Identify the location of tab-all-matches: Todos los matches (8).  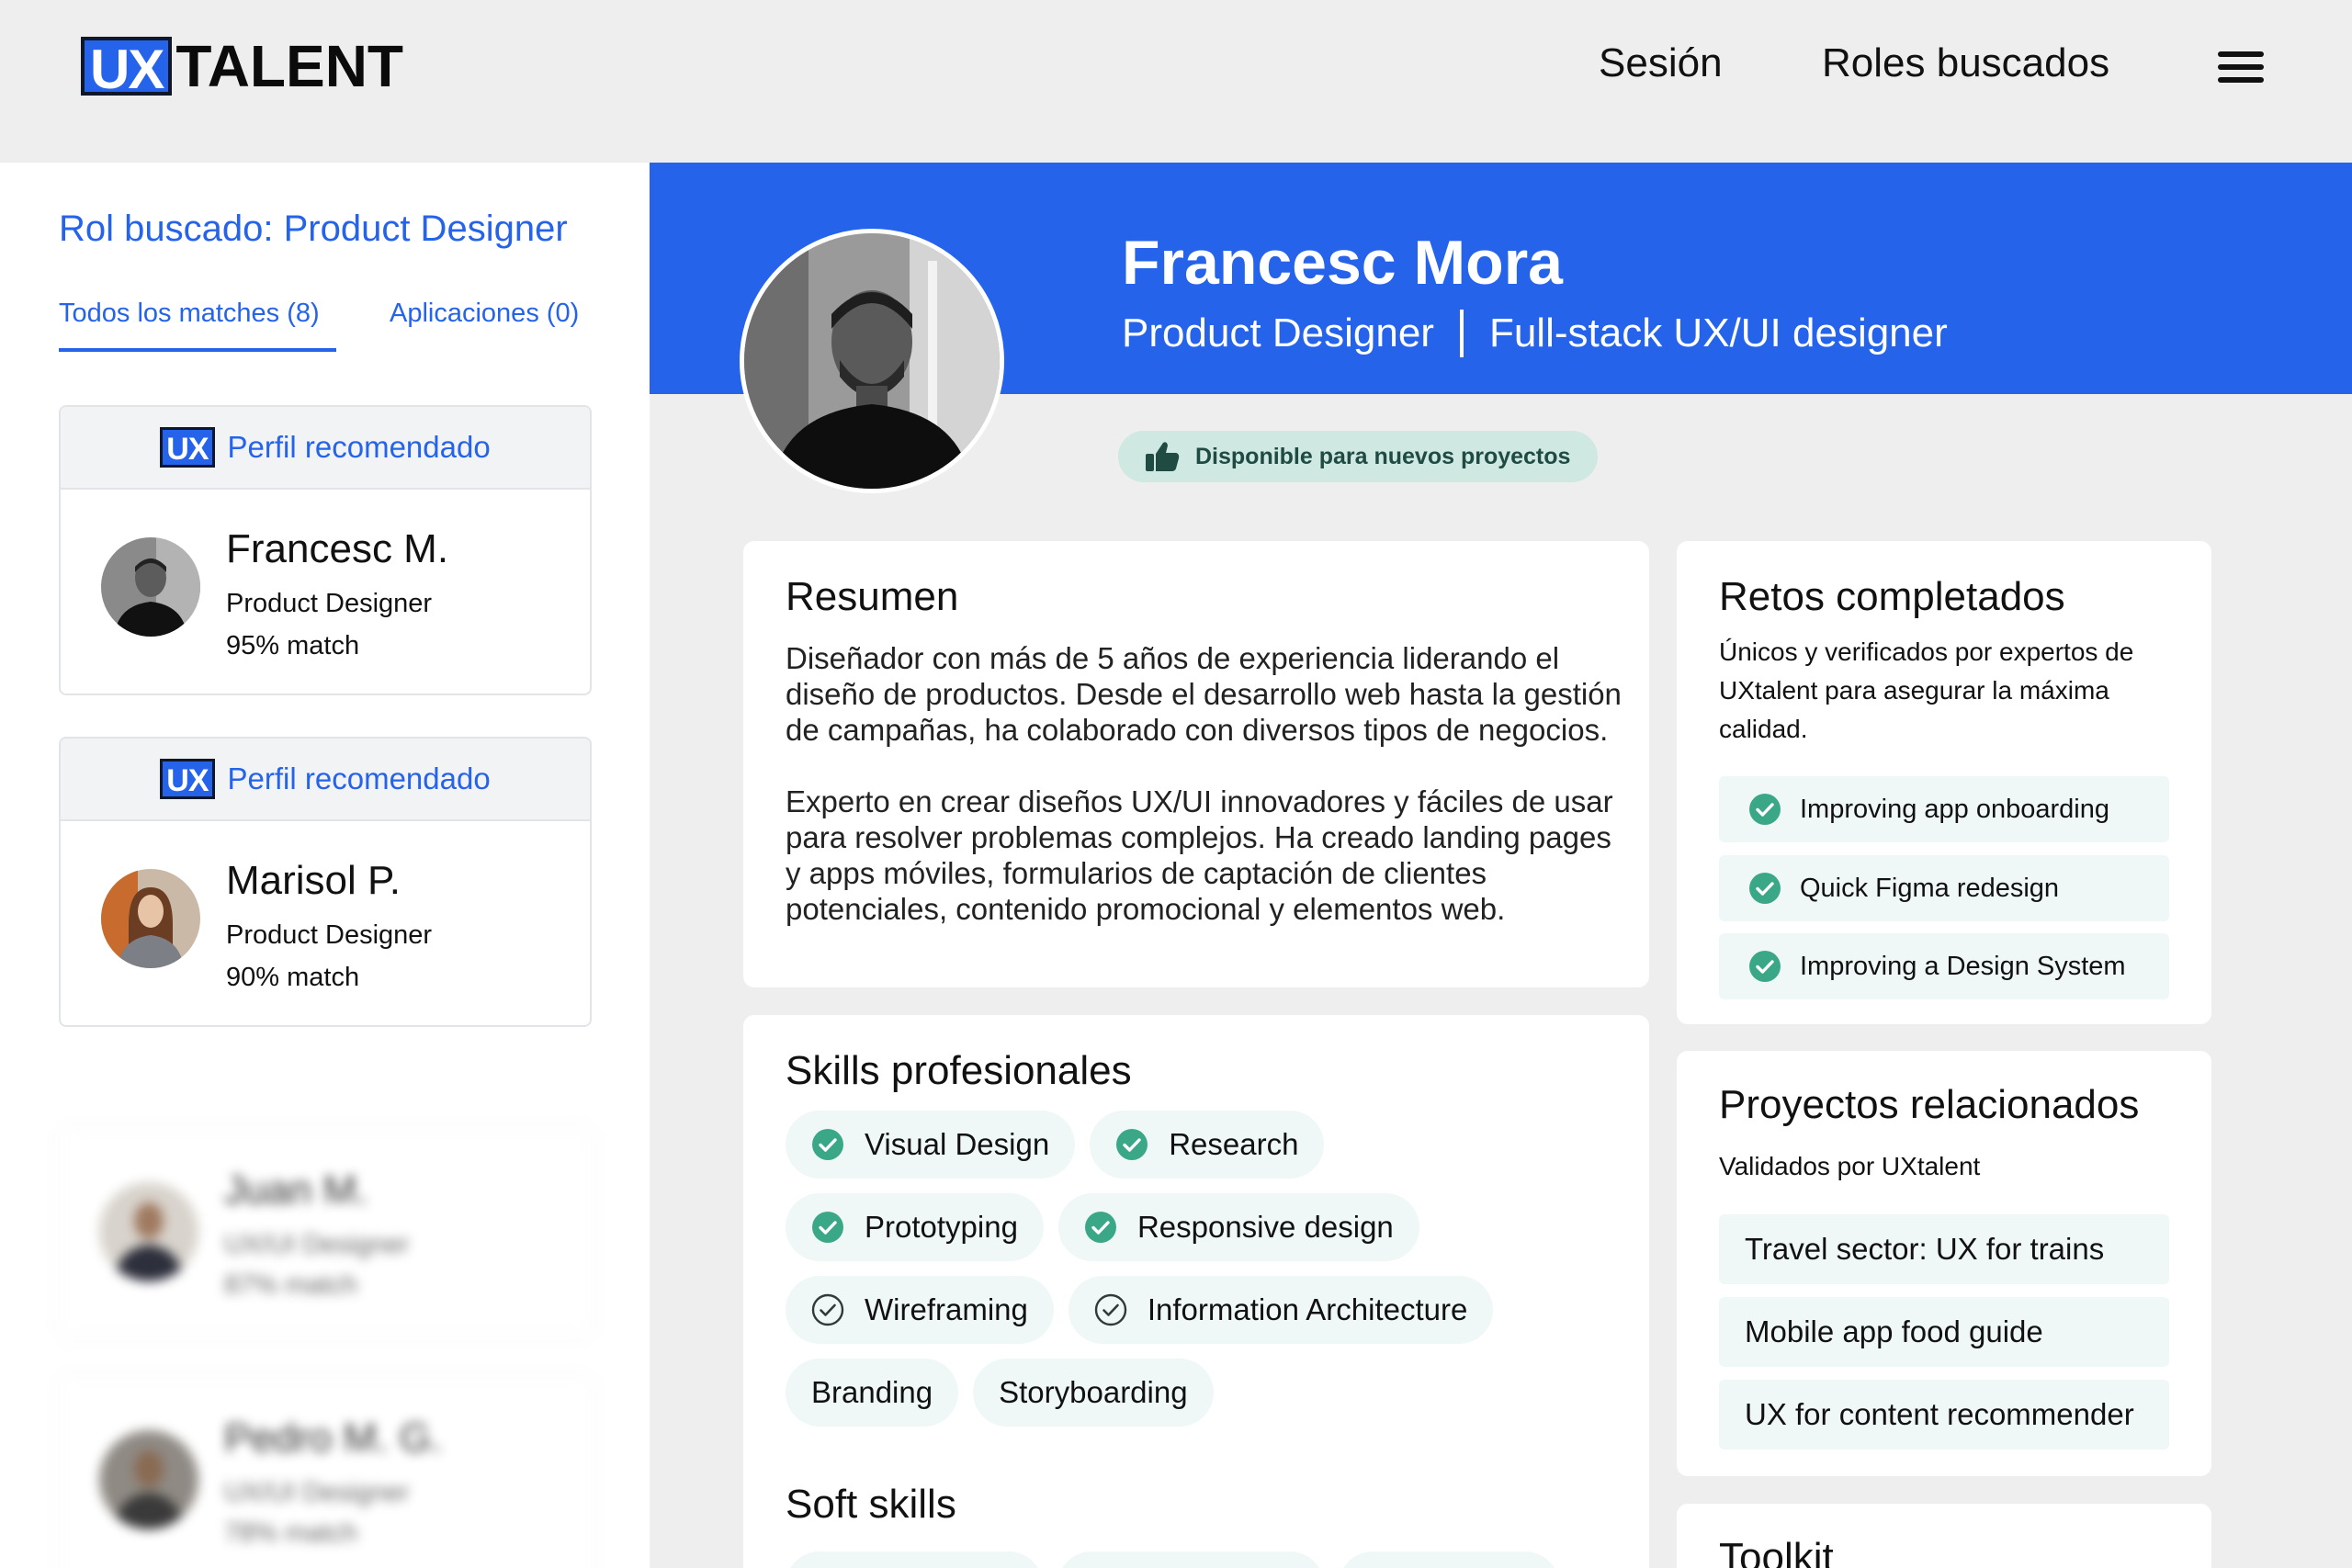
(190, 314).